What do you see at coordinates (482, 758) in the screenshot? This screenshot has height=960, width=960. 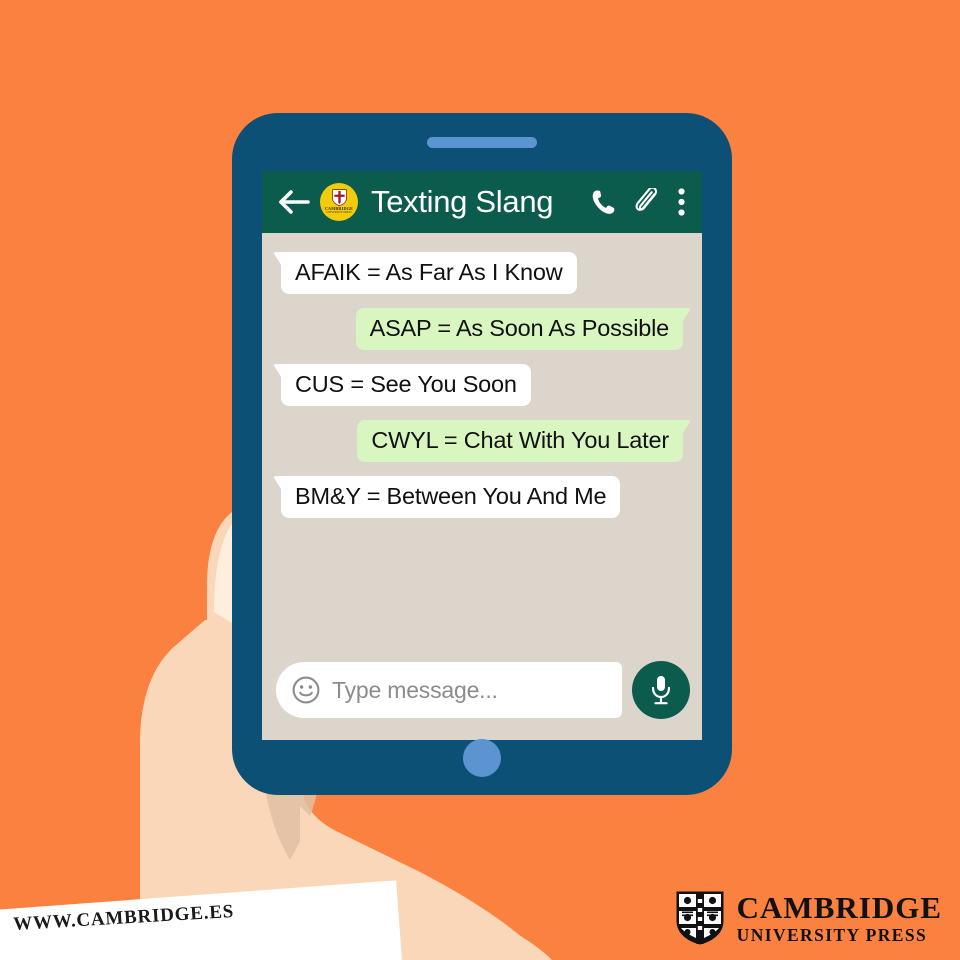 I see `home-button` at bounding box center [482, 758].